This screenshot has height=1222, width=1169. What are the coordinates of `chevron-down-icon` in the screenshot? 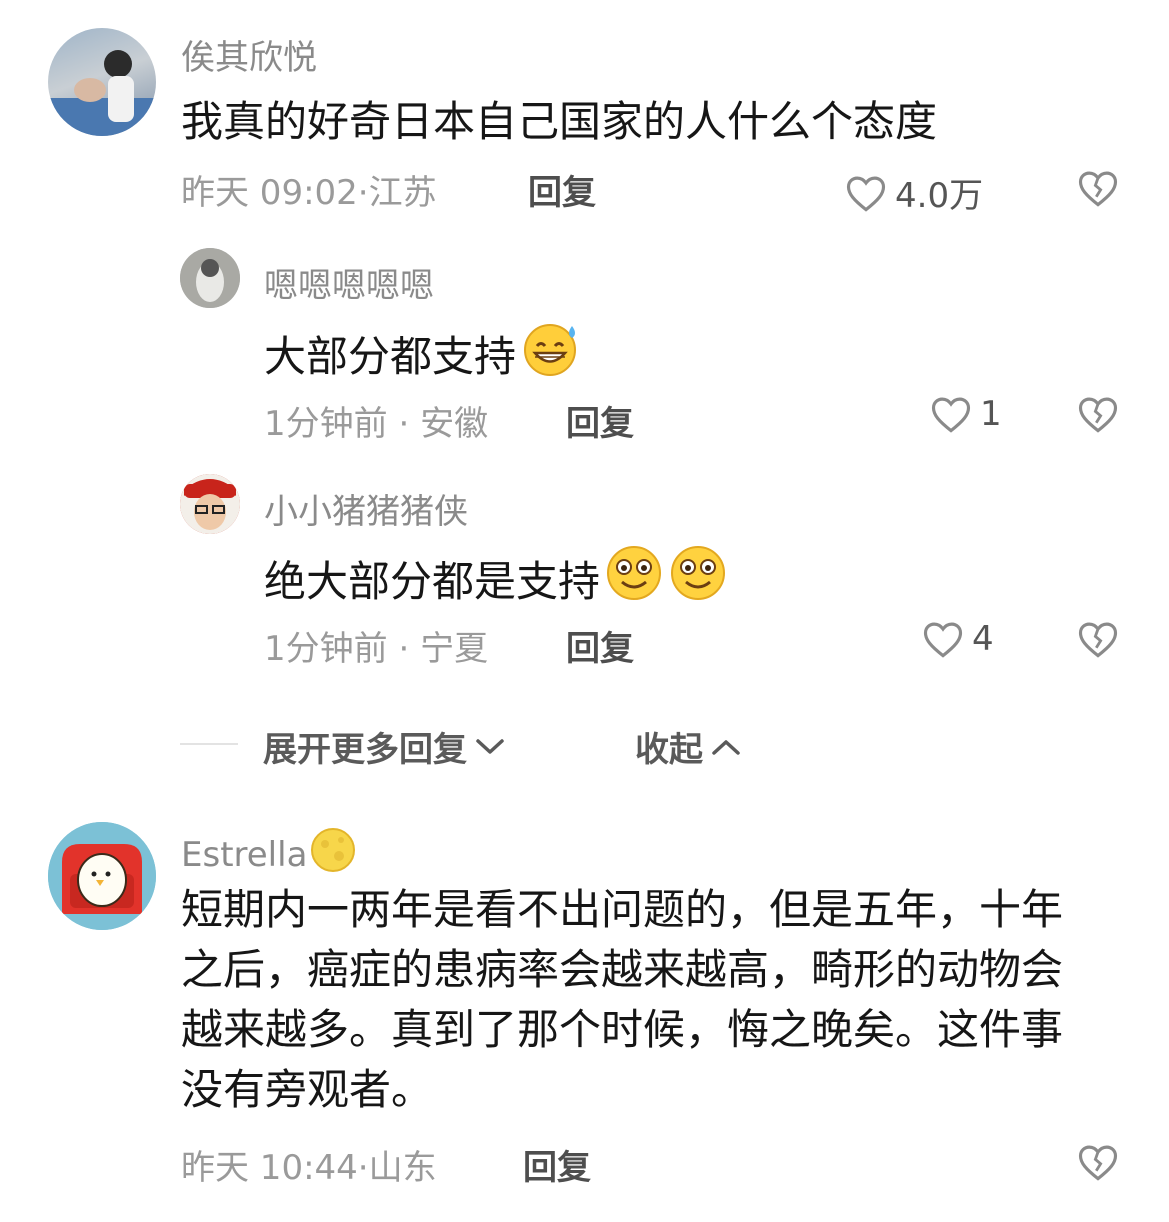 It's located at (490, 747).